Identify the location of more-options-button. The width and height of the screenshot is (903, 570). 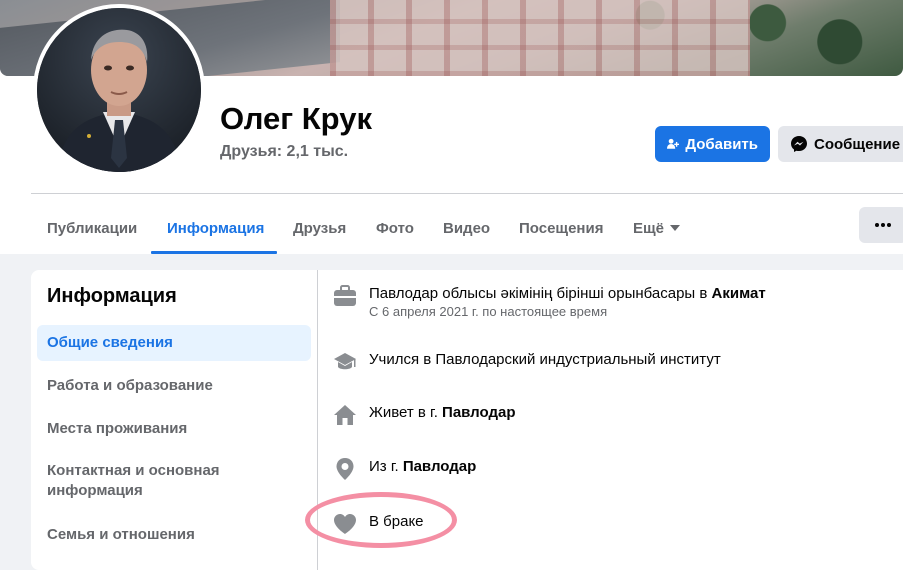
(881, 225).